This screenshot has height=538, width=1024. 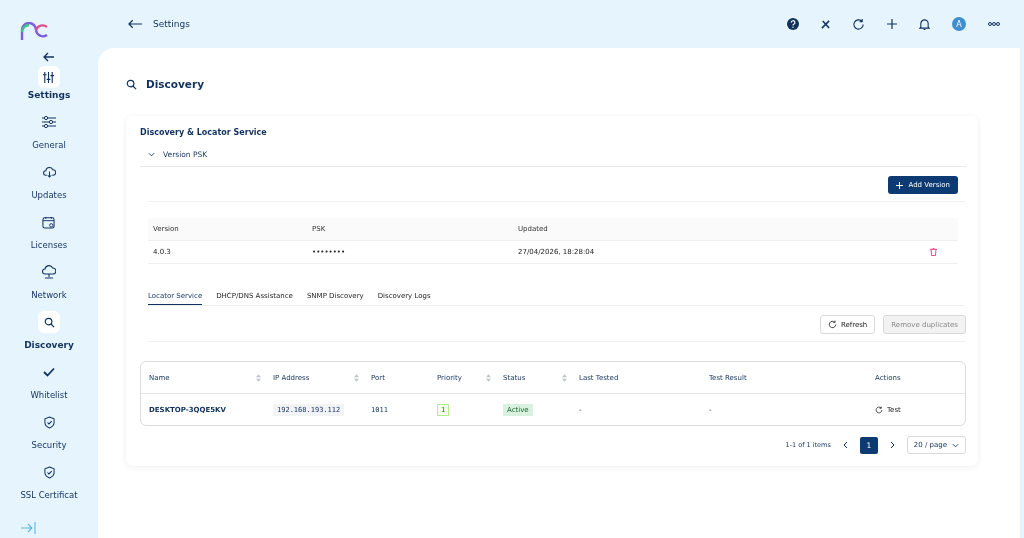 What do you see at coordinates (892, 445) in the screenshot?
I see `next-page-icon` at bounding box center [892, 445].